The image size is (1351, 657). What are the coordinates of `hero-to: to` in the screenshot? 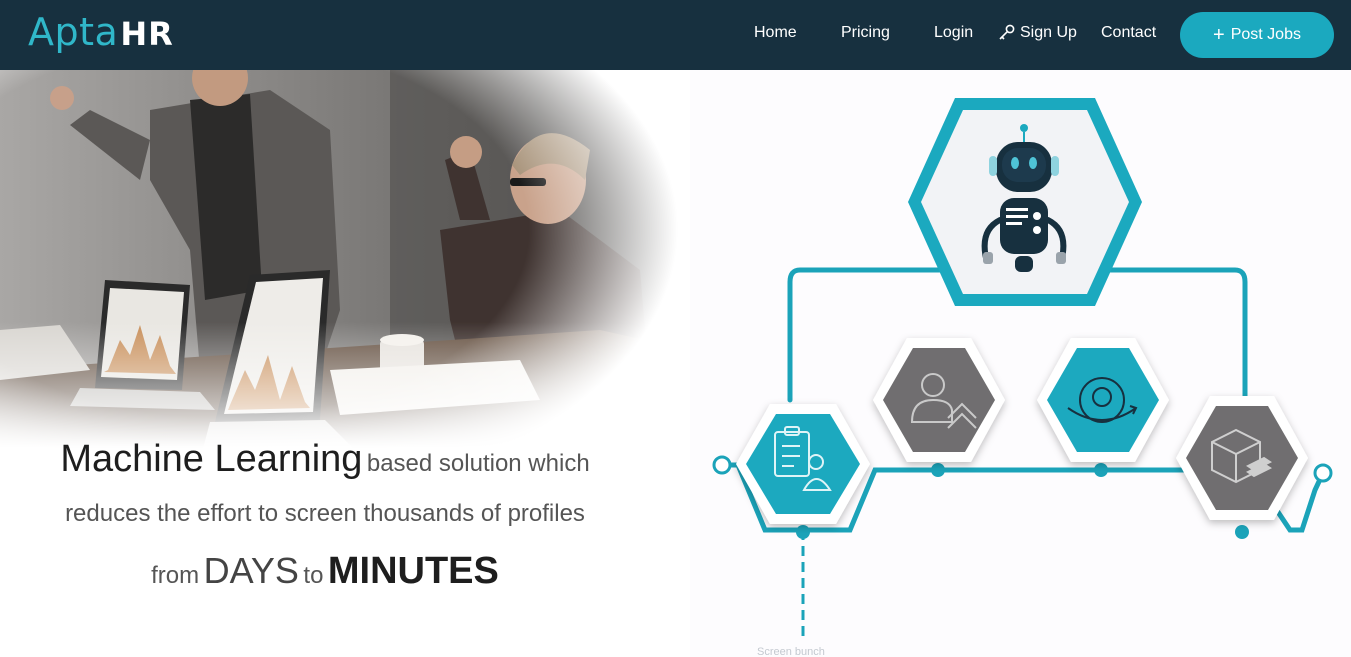 It's located at (313, 575).